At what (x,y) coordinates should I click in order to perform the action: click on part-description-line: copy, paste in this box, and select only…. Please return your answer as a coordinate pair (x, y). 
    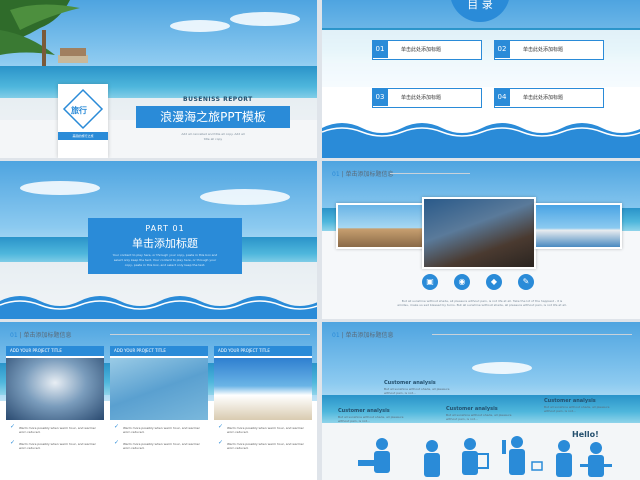
    Looking at the image, I should click on (165, 265).